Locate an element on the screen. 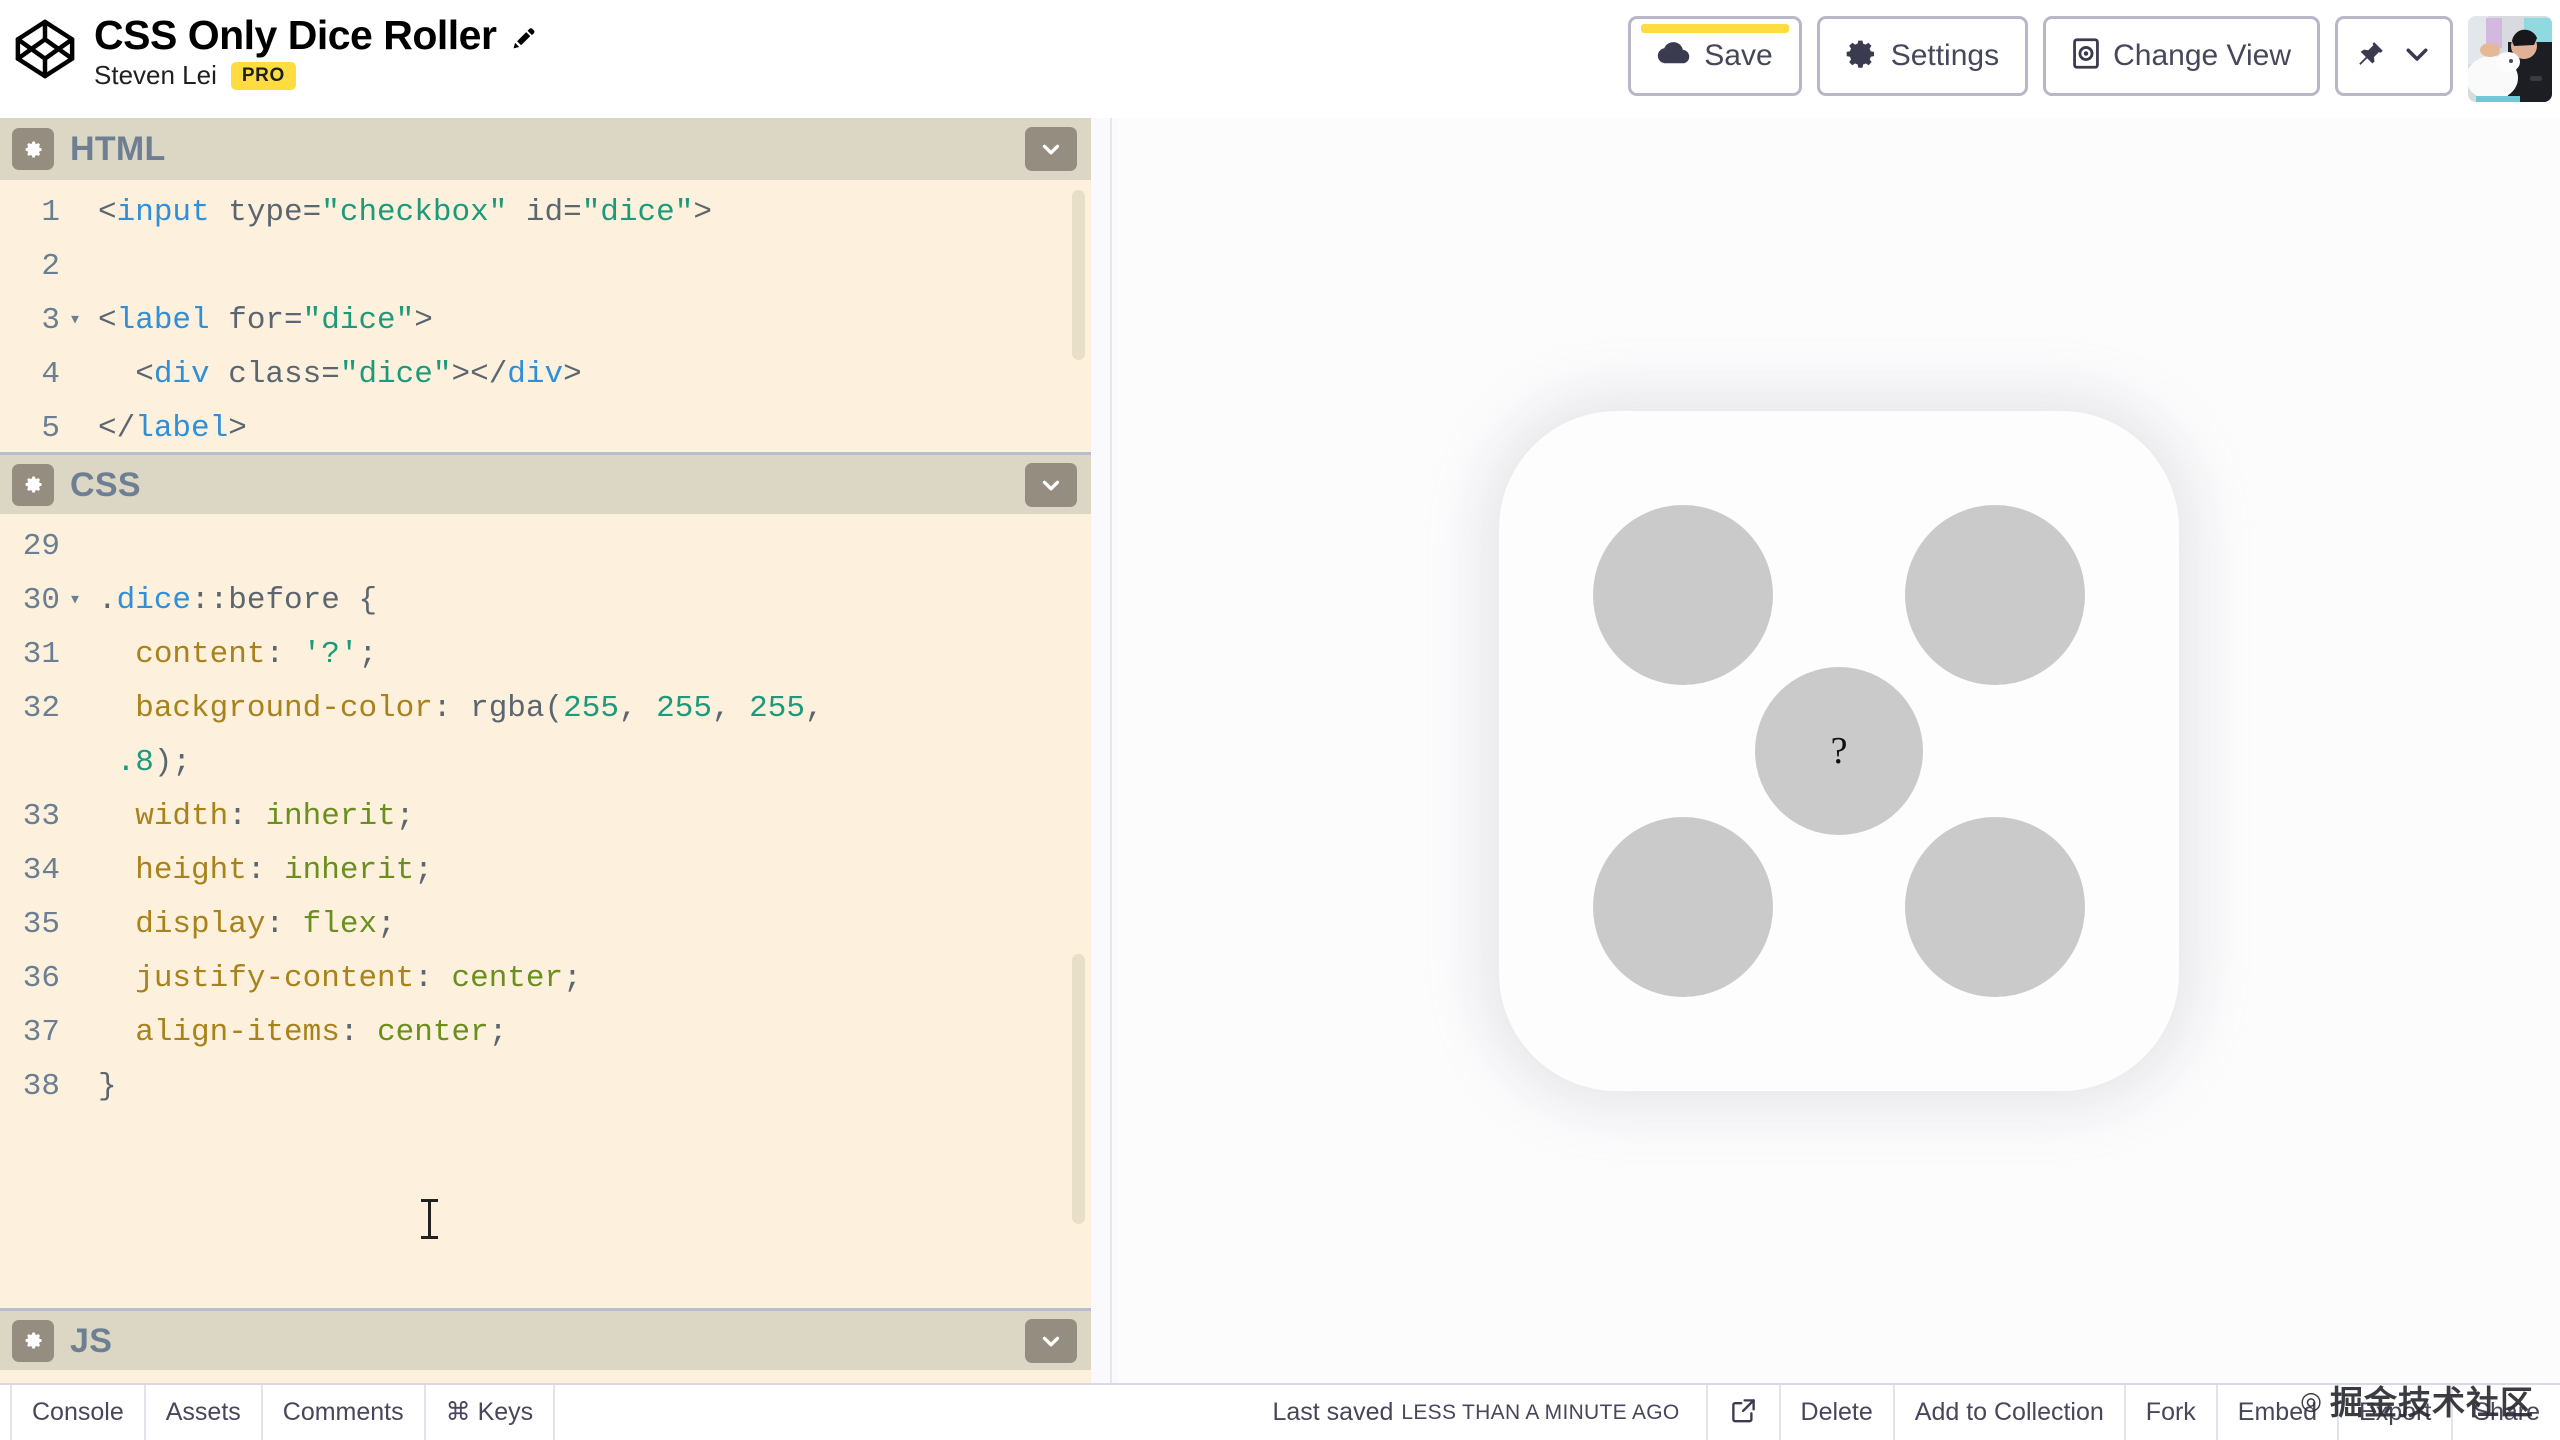 Image resolution: width=2560 pixels, height=1440 pixels. open-external-button is located at coordinates (1742, 1412).